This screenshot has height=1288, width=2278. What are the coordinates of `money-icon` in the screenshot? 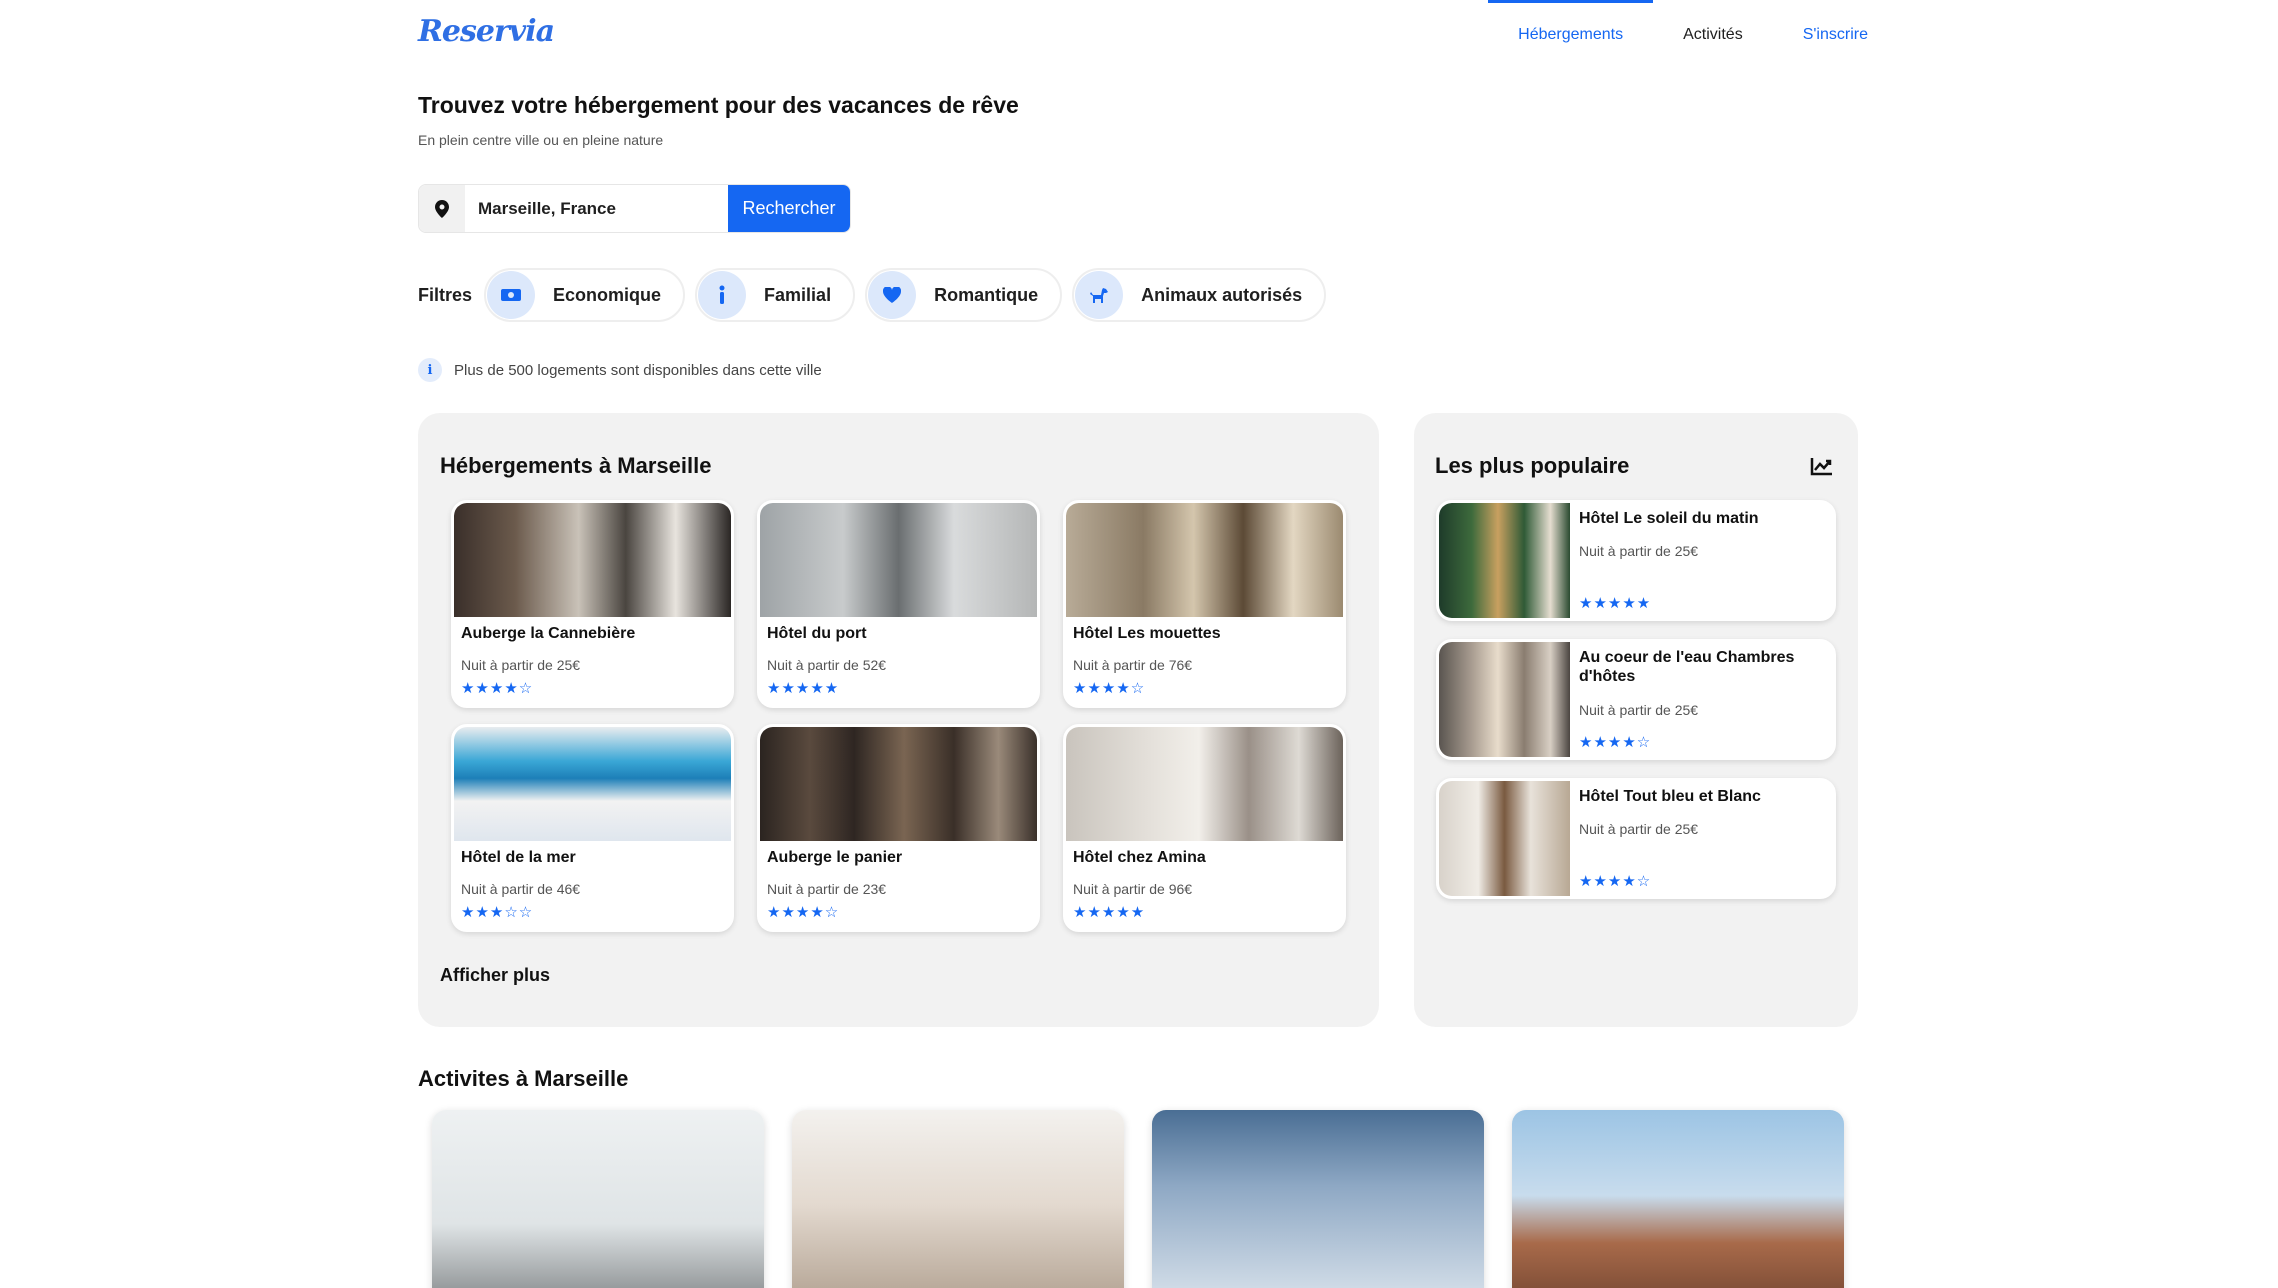 It's located at (511, 295).